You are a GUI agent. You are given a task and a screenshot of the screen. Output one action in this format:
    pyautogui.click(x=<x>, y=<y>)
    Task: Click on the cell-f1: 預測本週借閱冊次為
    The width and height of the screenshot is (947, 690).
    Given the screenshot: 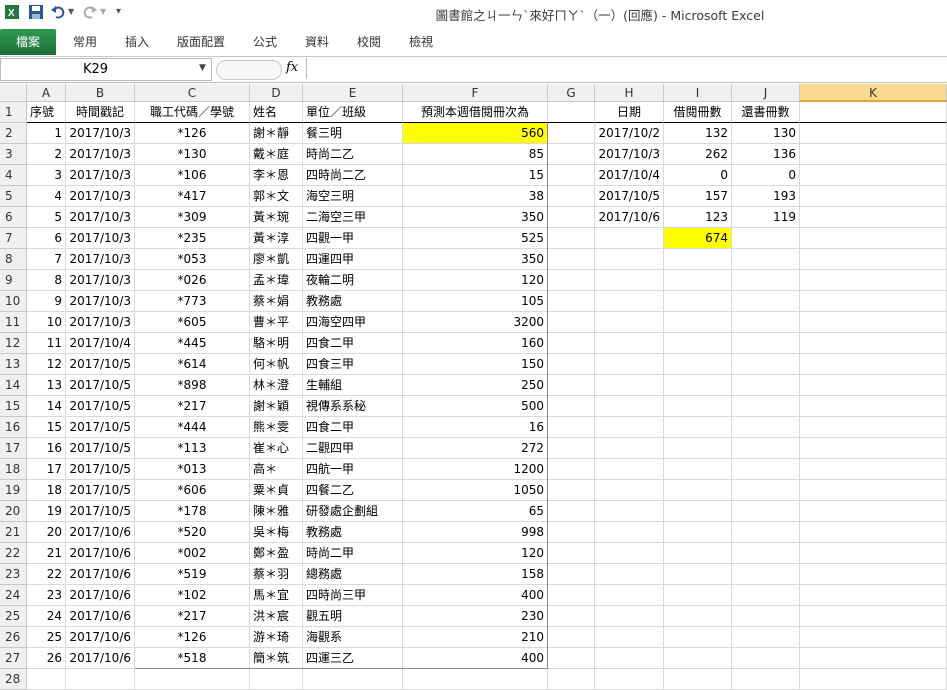 What is the action you would take?
    pyautogui.click(x=475, y=112)
    